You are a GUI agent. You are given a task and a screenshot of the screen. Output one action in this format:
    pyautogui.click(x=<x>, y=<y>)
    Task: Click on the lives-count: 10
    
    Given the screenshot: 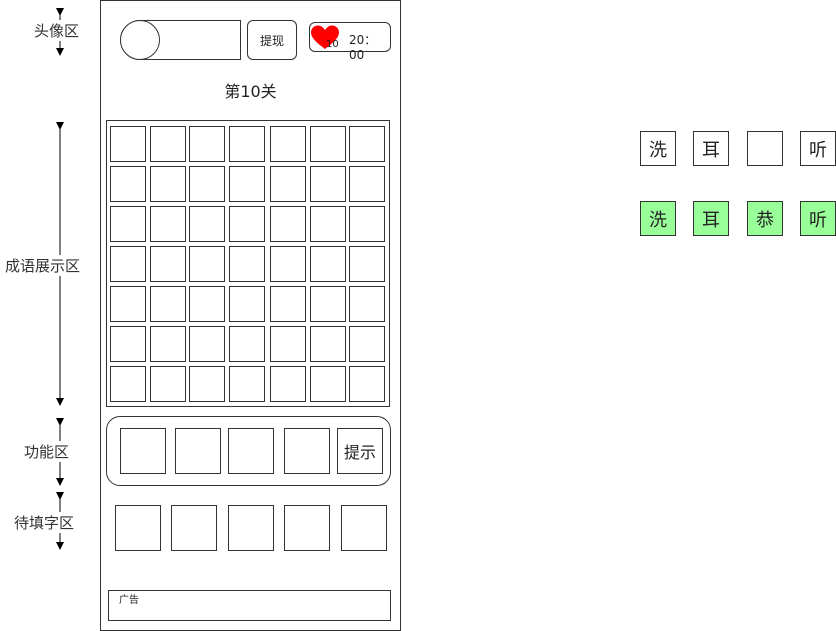 What is the action you would take?
    pyautogui.click(x=332, y=44)
    